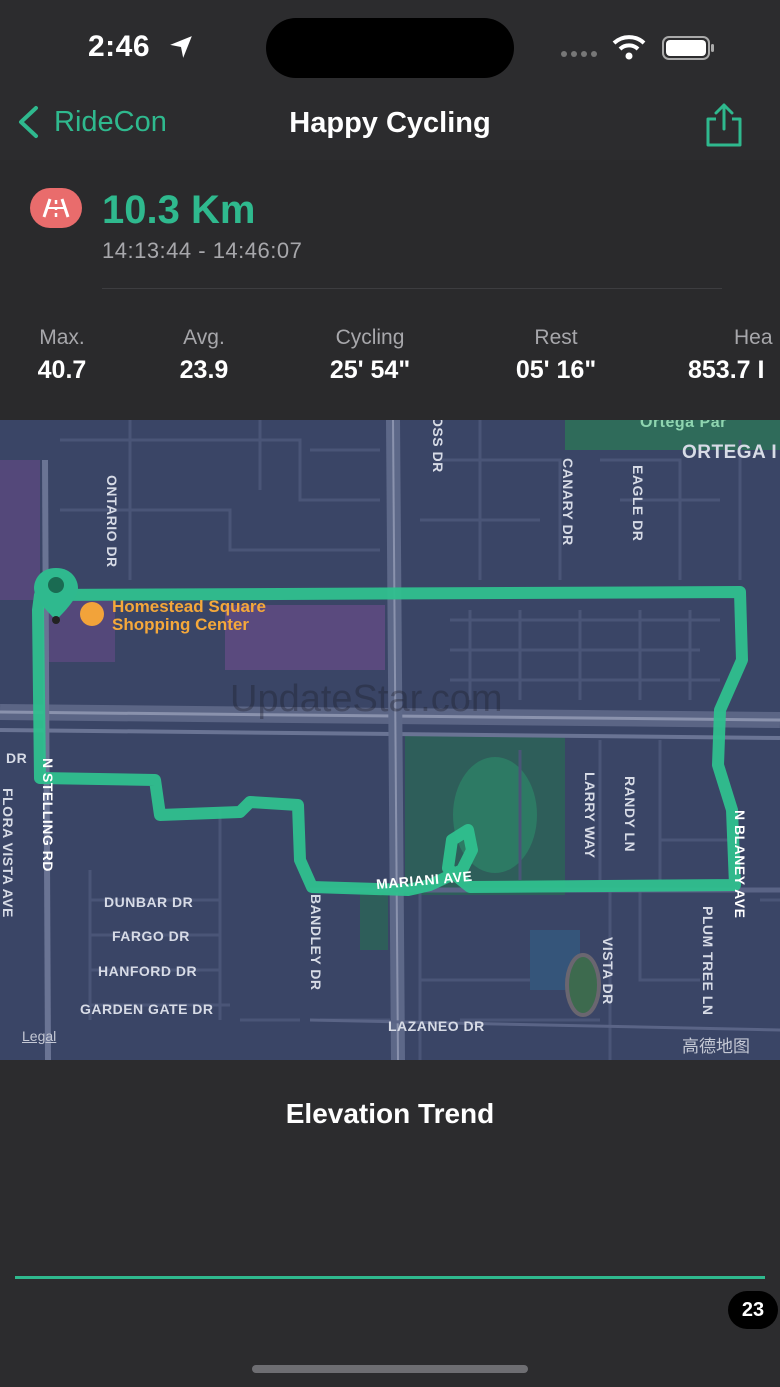  What do you see at coordinates (716, 1046) in the screenshot?
I see `map-provider-logo: 高德地图` at bounding box center [716, 1046].